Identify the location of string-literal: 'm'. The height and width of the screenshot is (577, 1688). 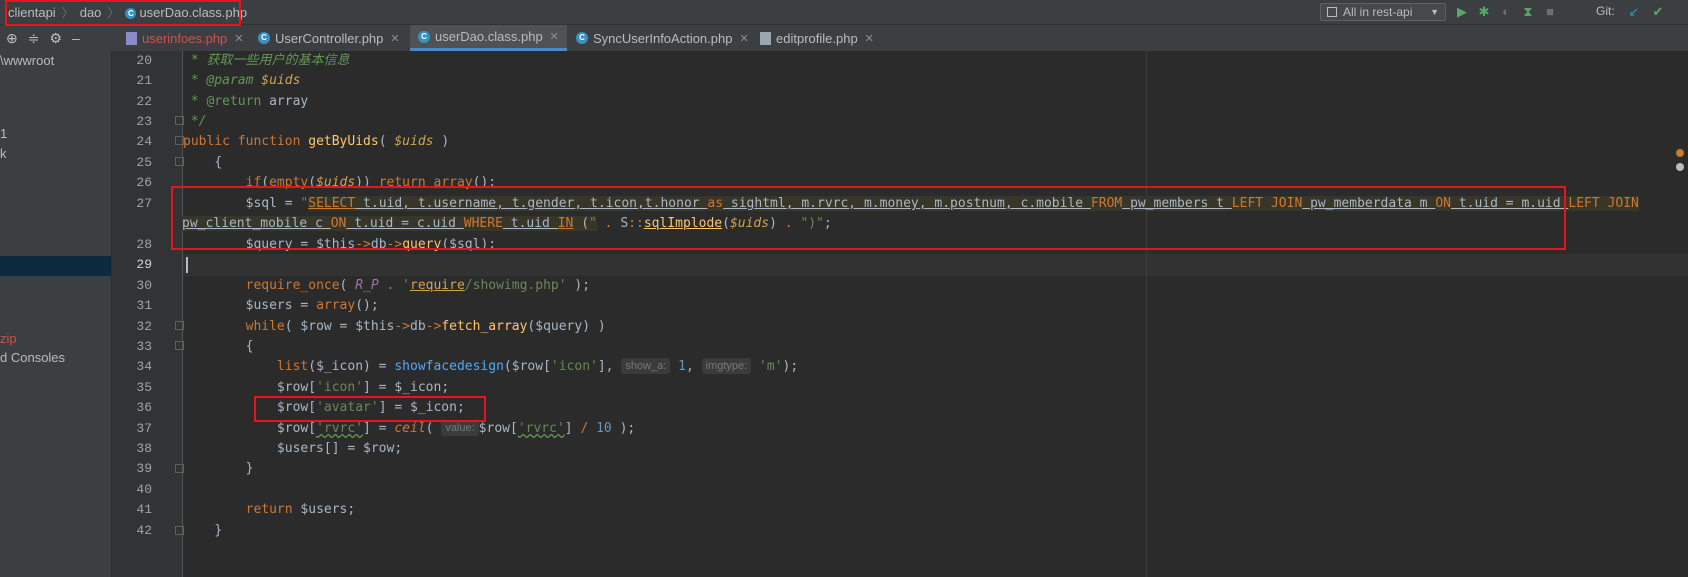
(771, 366).